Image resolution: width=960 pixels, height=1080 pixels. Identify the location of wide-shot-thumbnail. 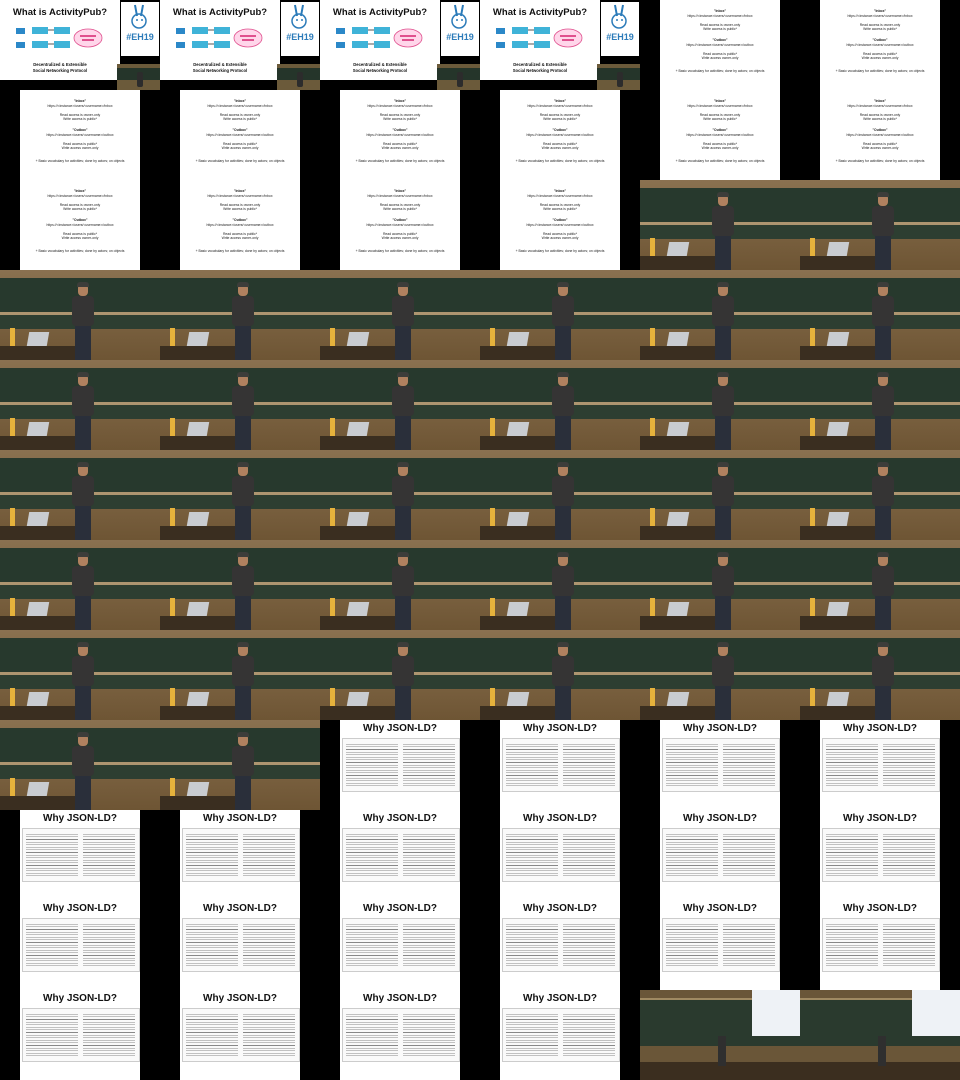
(720, 1035).